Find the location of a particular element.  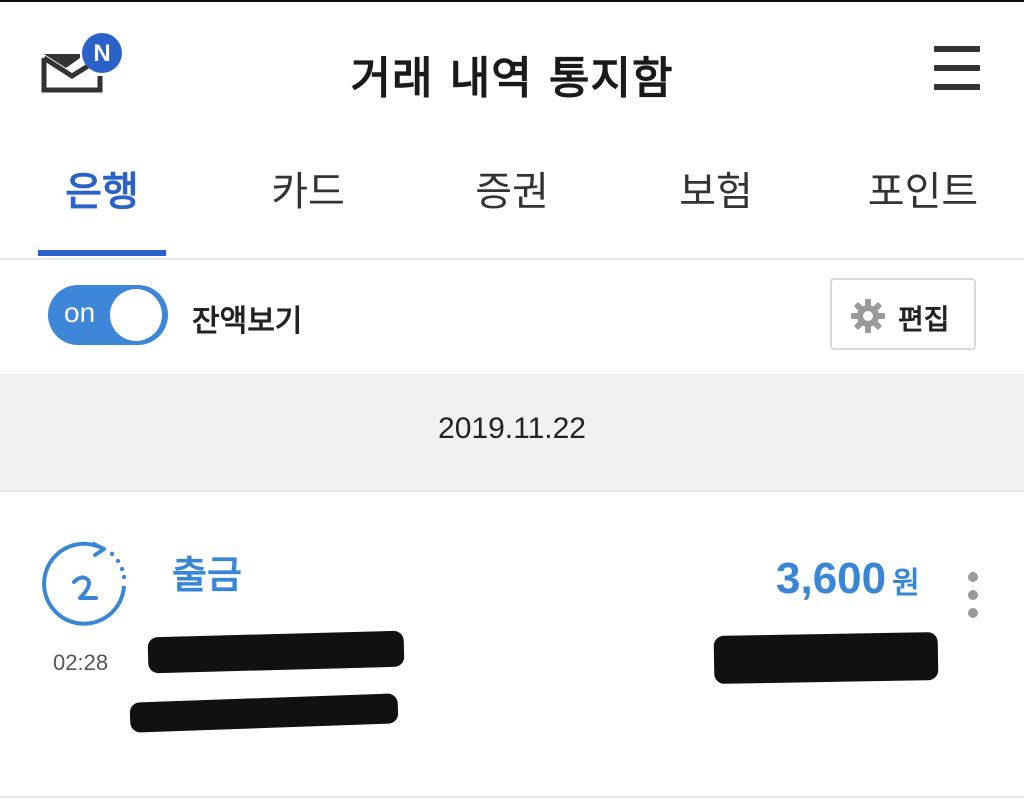

amount-value: 3,600 is located at coordinates (831, 578).